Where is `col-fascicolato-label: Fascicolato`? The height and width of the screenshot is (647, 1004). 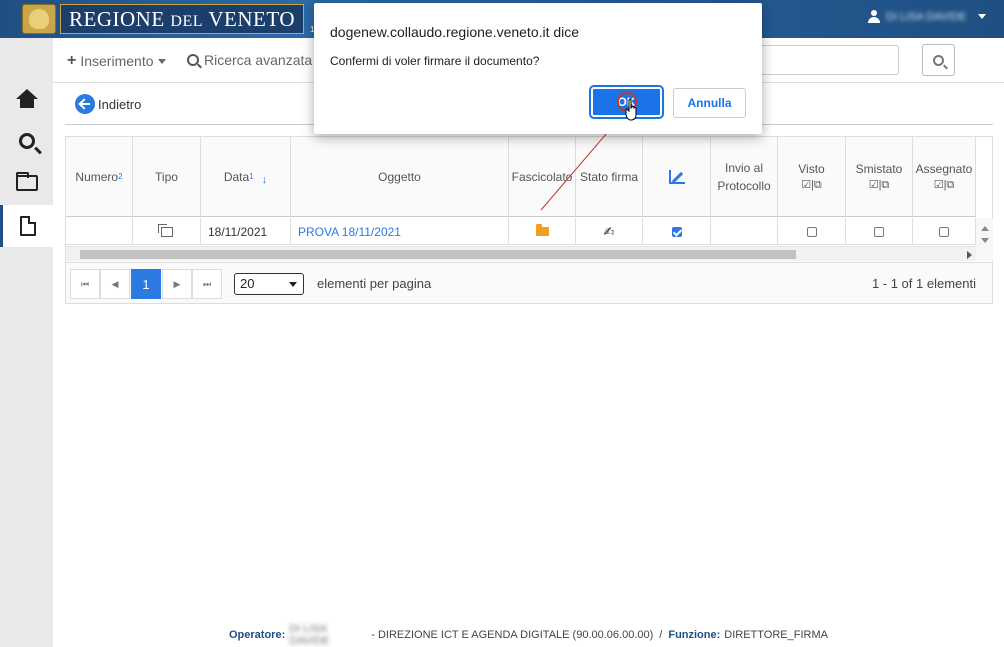 col-fascicolato-label: Fascicolato is located at coordinates (542, 176).